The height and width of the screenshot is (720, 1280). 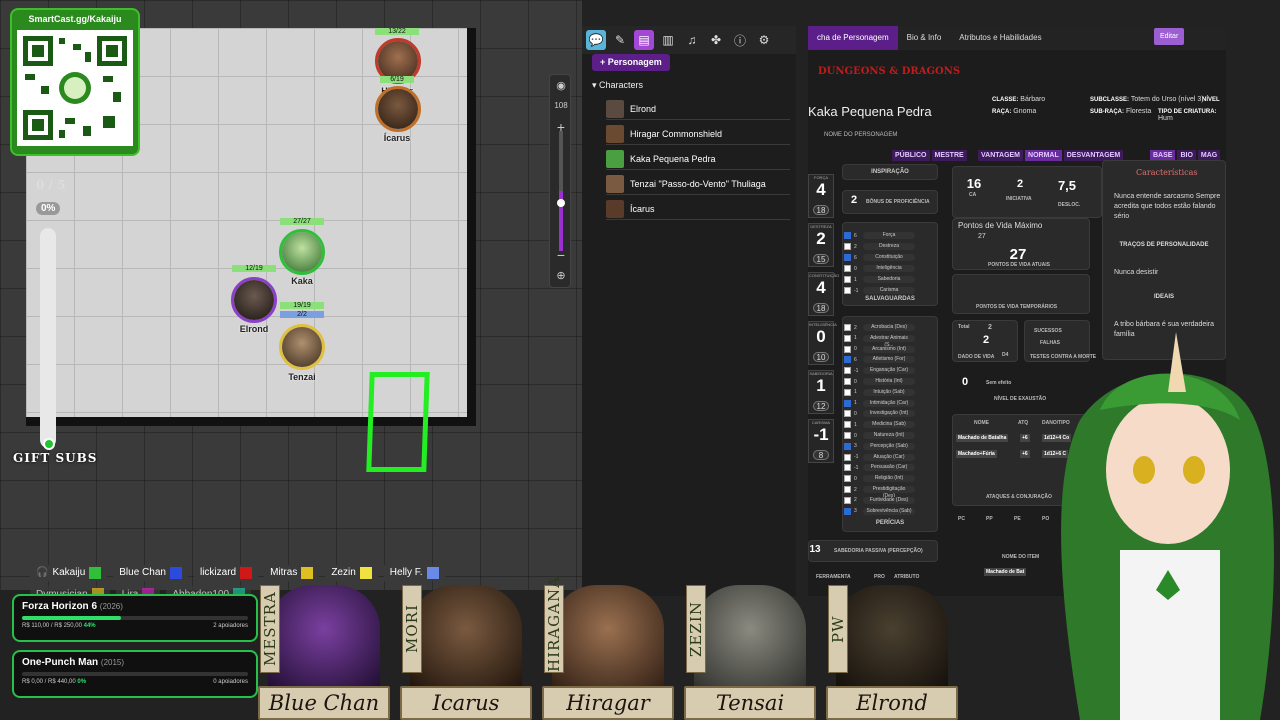 What do you see at coordinates (879, 371) in the screenshot?
I see `skill-row: -1 Enganação (Car)` at bounding box center [879, 371].